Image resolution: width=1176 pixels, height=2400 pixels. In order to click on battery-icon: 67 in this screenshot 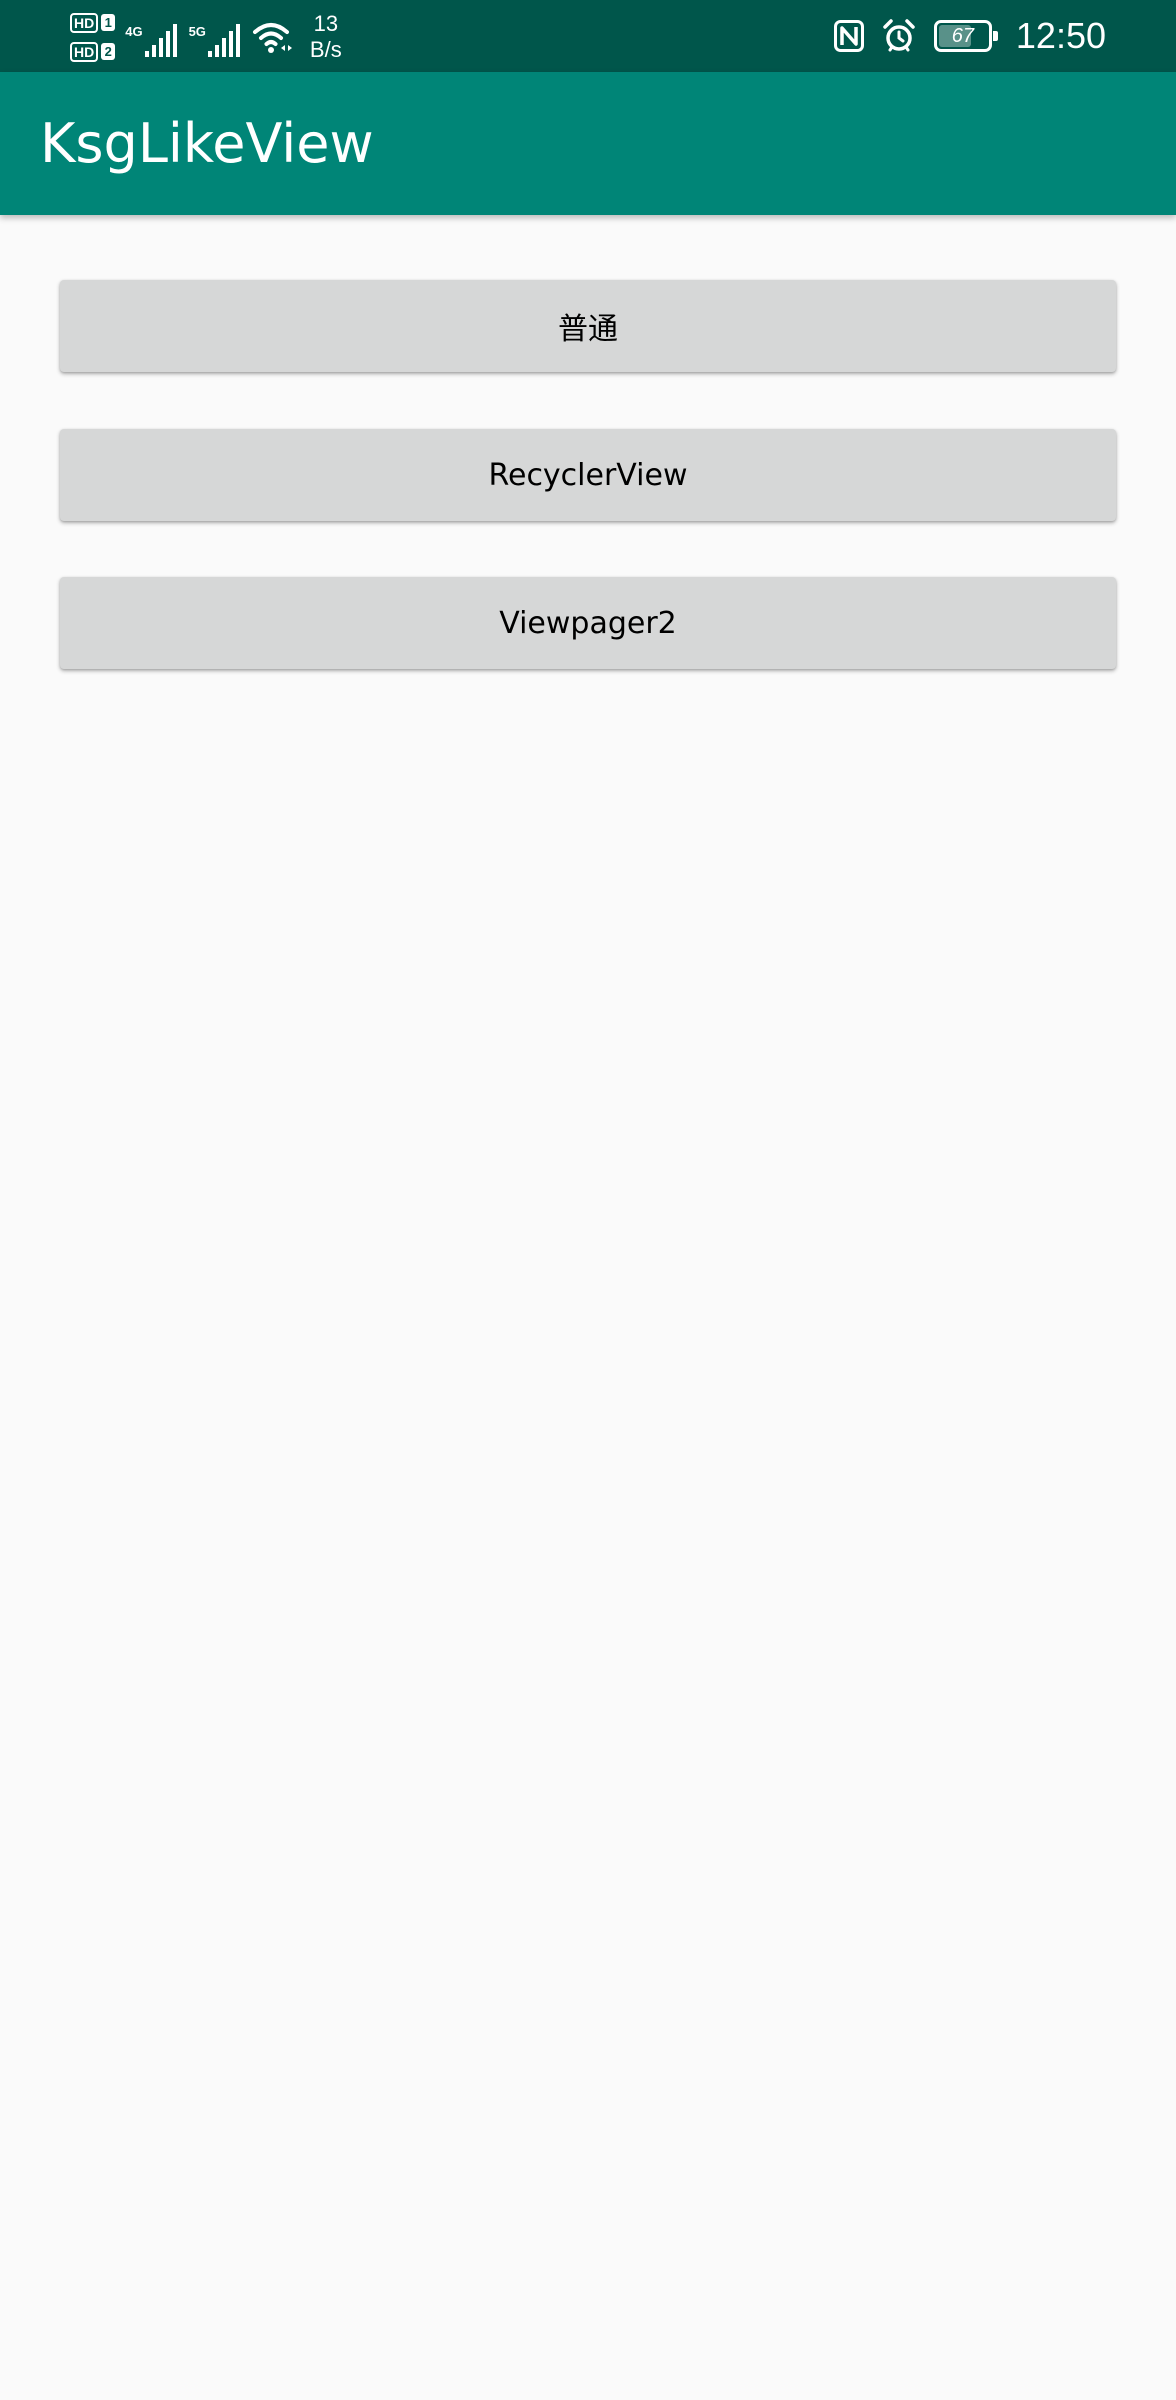, I will do `click(965, 36)`.